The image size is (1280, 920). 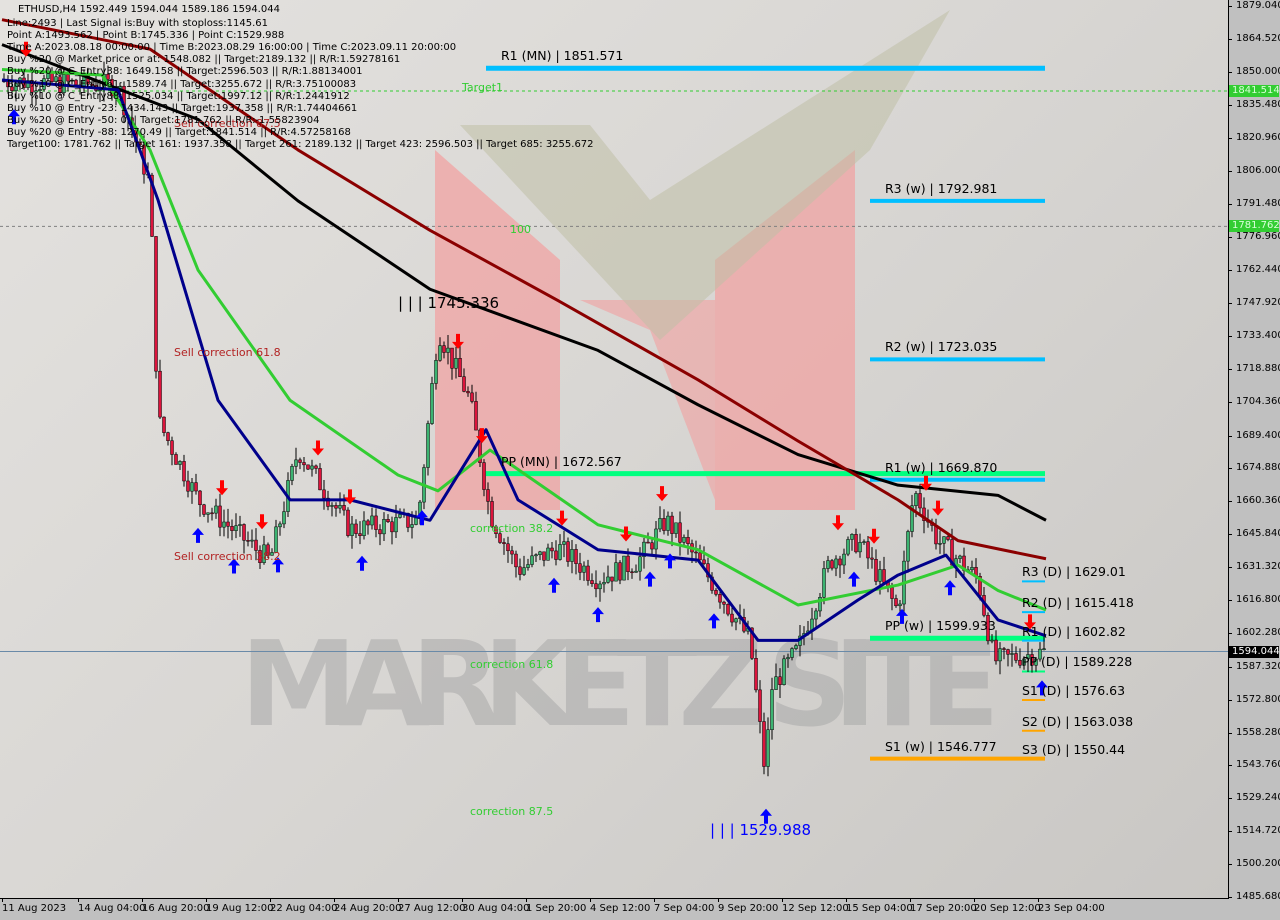 I want to click on x-tick-label: 1 Sep 20:00, so click(x=556, y=908).